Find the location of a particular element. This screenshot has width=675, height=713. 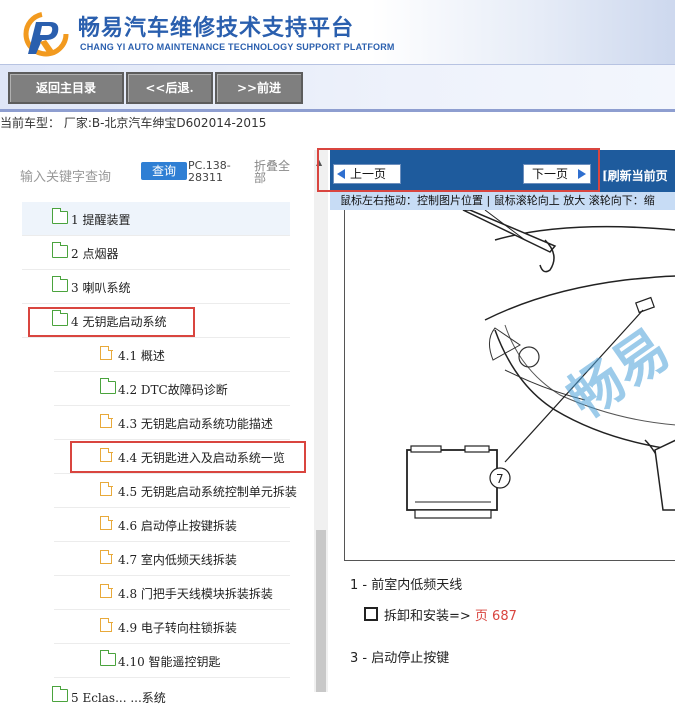

search-input: 输入关键字查询 is located at coordinates (65, 175).